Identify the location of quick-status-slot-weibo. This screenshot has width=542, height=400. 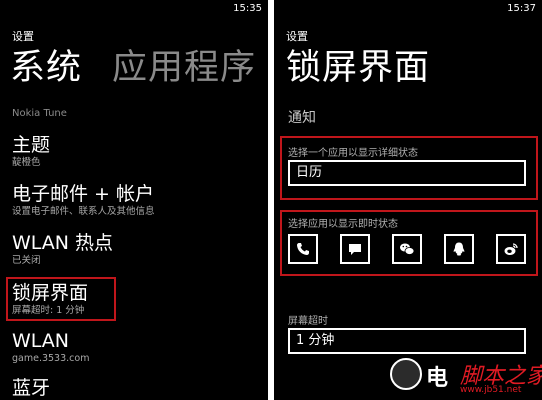
(511, 249).